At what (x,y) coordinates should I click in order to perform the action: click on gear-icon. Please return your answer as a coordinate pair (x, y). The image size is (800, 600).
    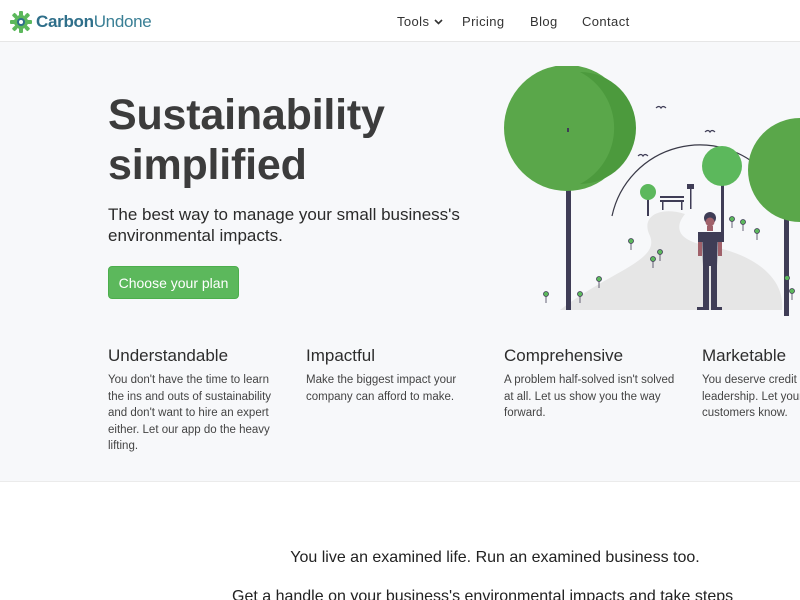
    Looking at the image, I should click on (21, 22).